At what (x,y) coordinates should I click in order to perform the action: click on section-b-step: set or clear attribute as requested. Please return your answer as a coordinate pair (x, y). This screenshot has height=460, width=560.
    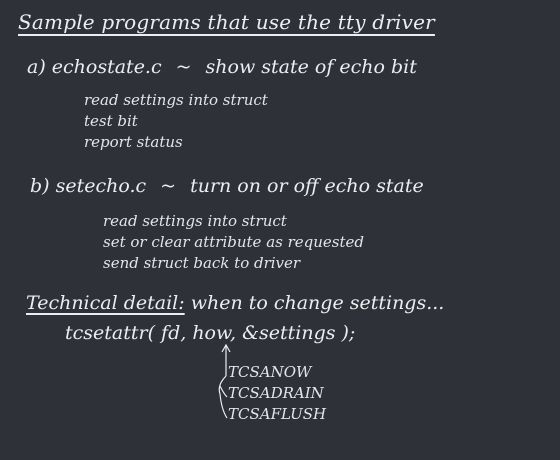
    Looking at the image, I should click on (233, 242).